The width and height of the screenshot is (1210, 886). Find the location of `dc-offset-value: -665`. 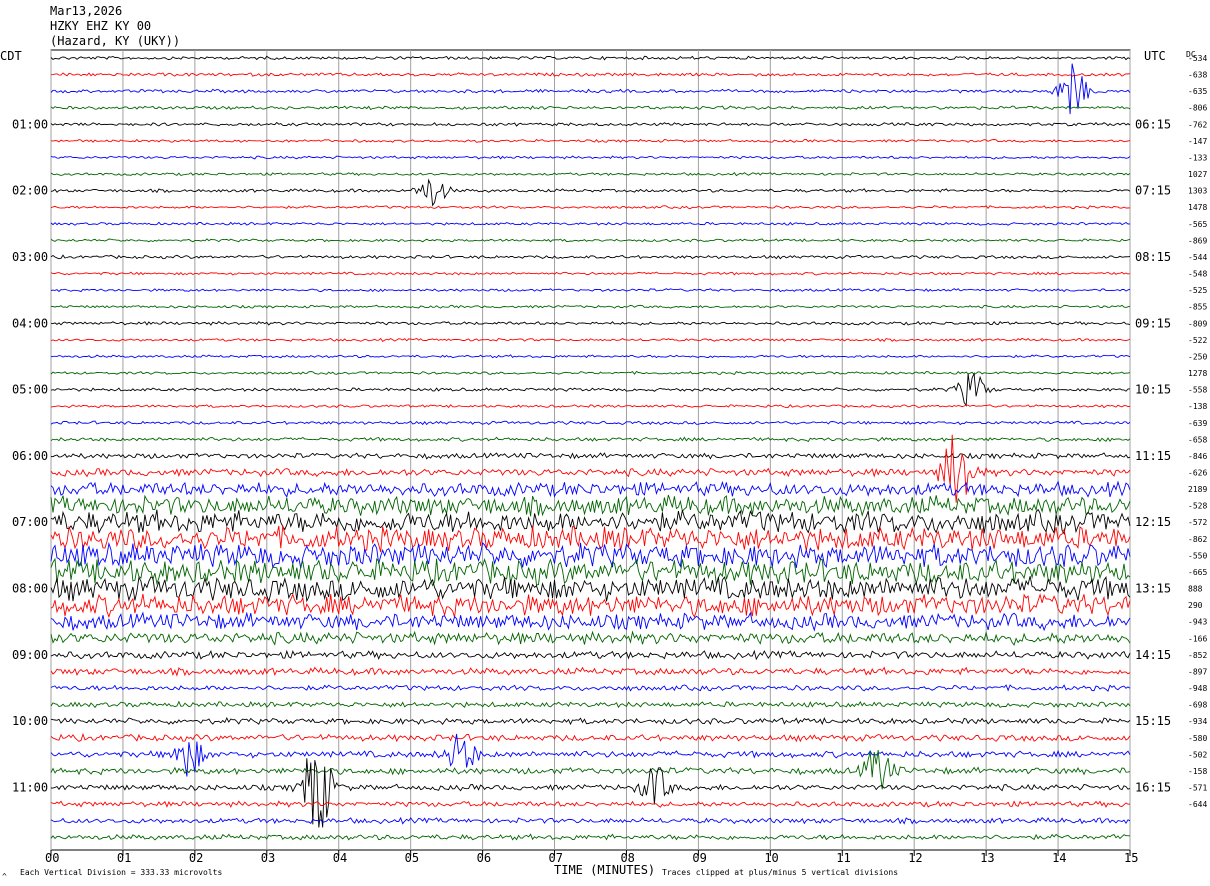

dc-offset-value: -665 is located at coordinates (1197, 572).